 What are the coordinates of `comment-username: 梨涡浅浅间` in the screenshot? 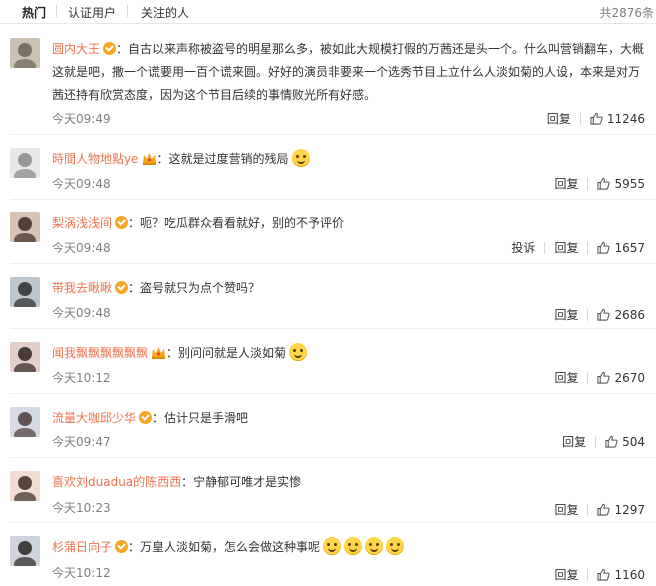 It's located at (82, 223).